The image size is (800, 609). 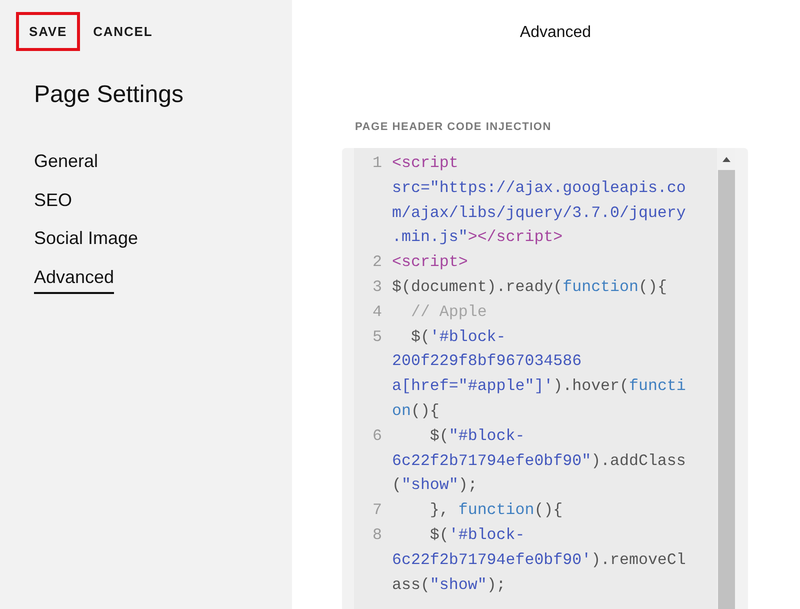 What do you see at coordinates (377, 163) in the screenshot?
I see `line-number: 1` at bounding box center [377, 163].